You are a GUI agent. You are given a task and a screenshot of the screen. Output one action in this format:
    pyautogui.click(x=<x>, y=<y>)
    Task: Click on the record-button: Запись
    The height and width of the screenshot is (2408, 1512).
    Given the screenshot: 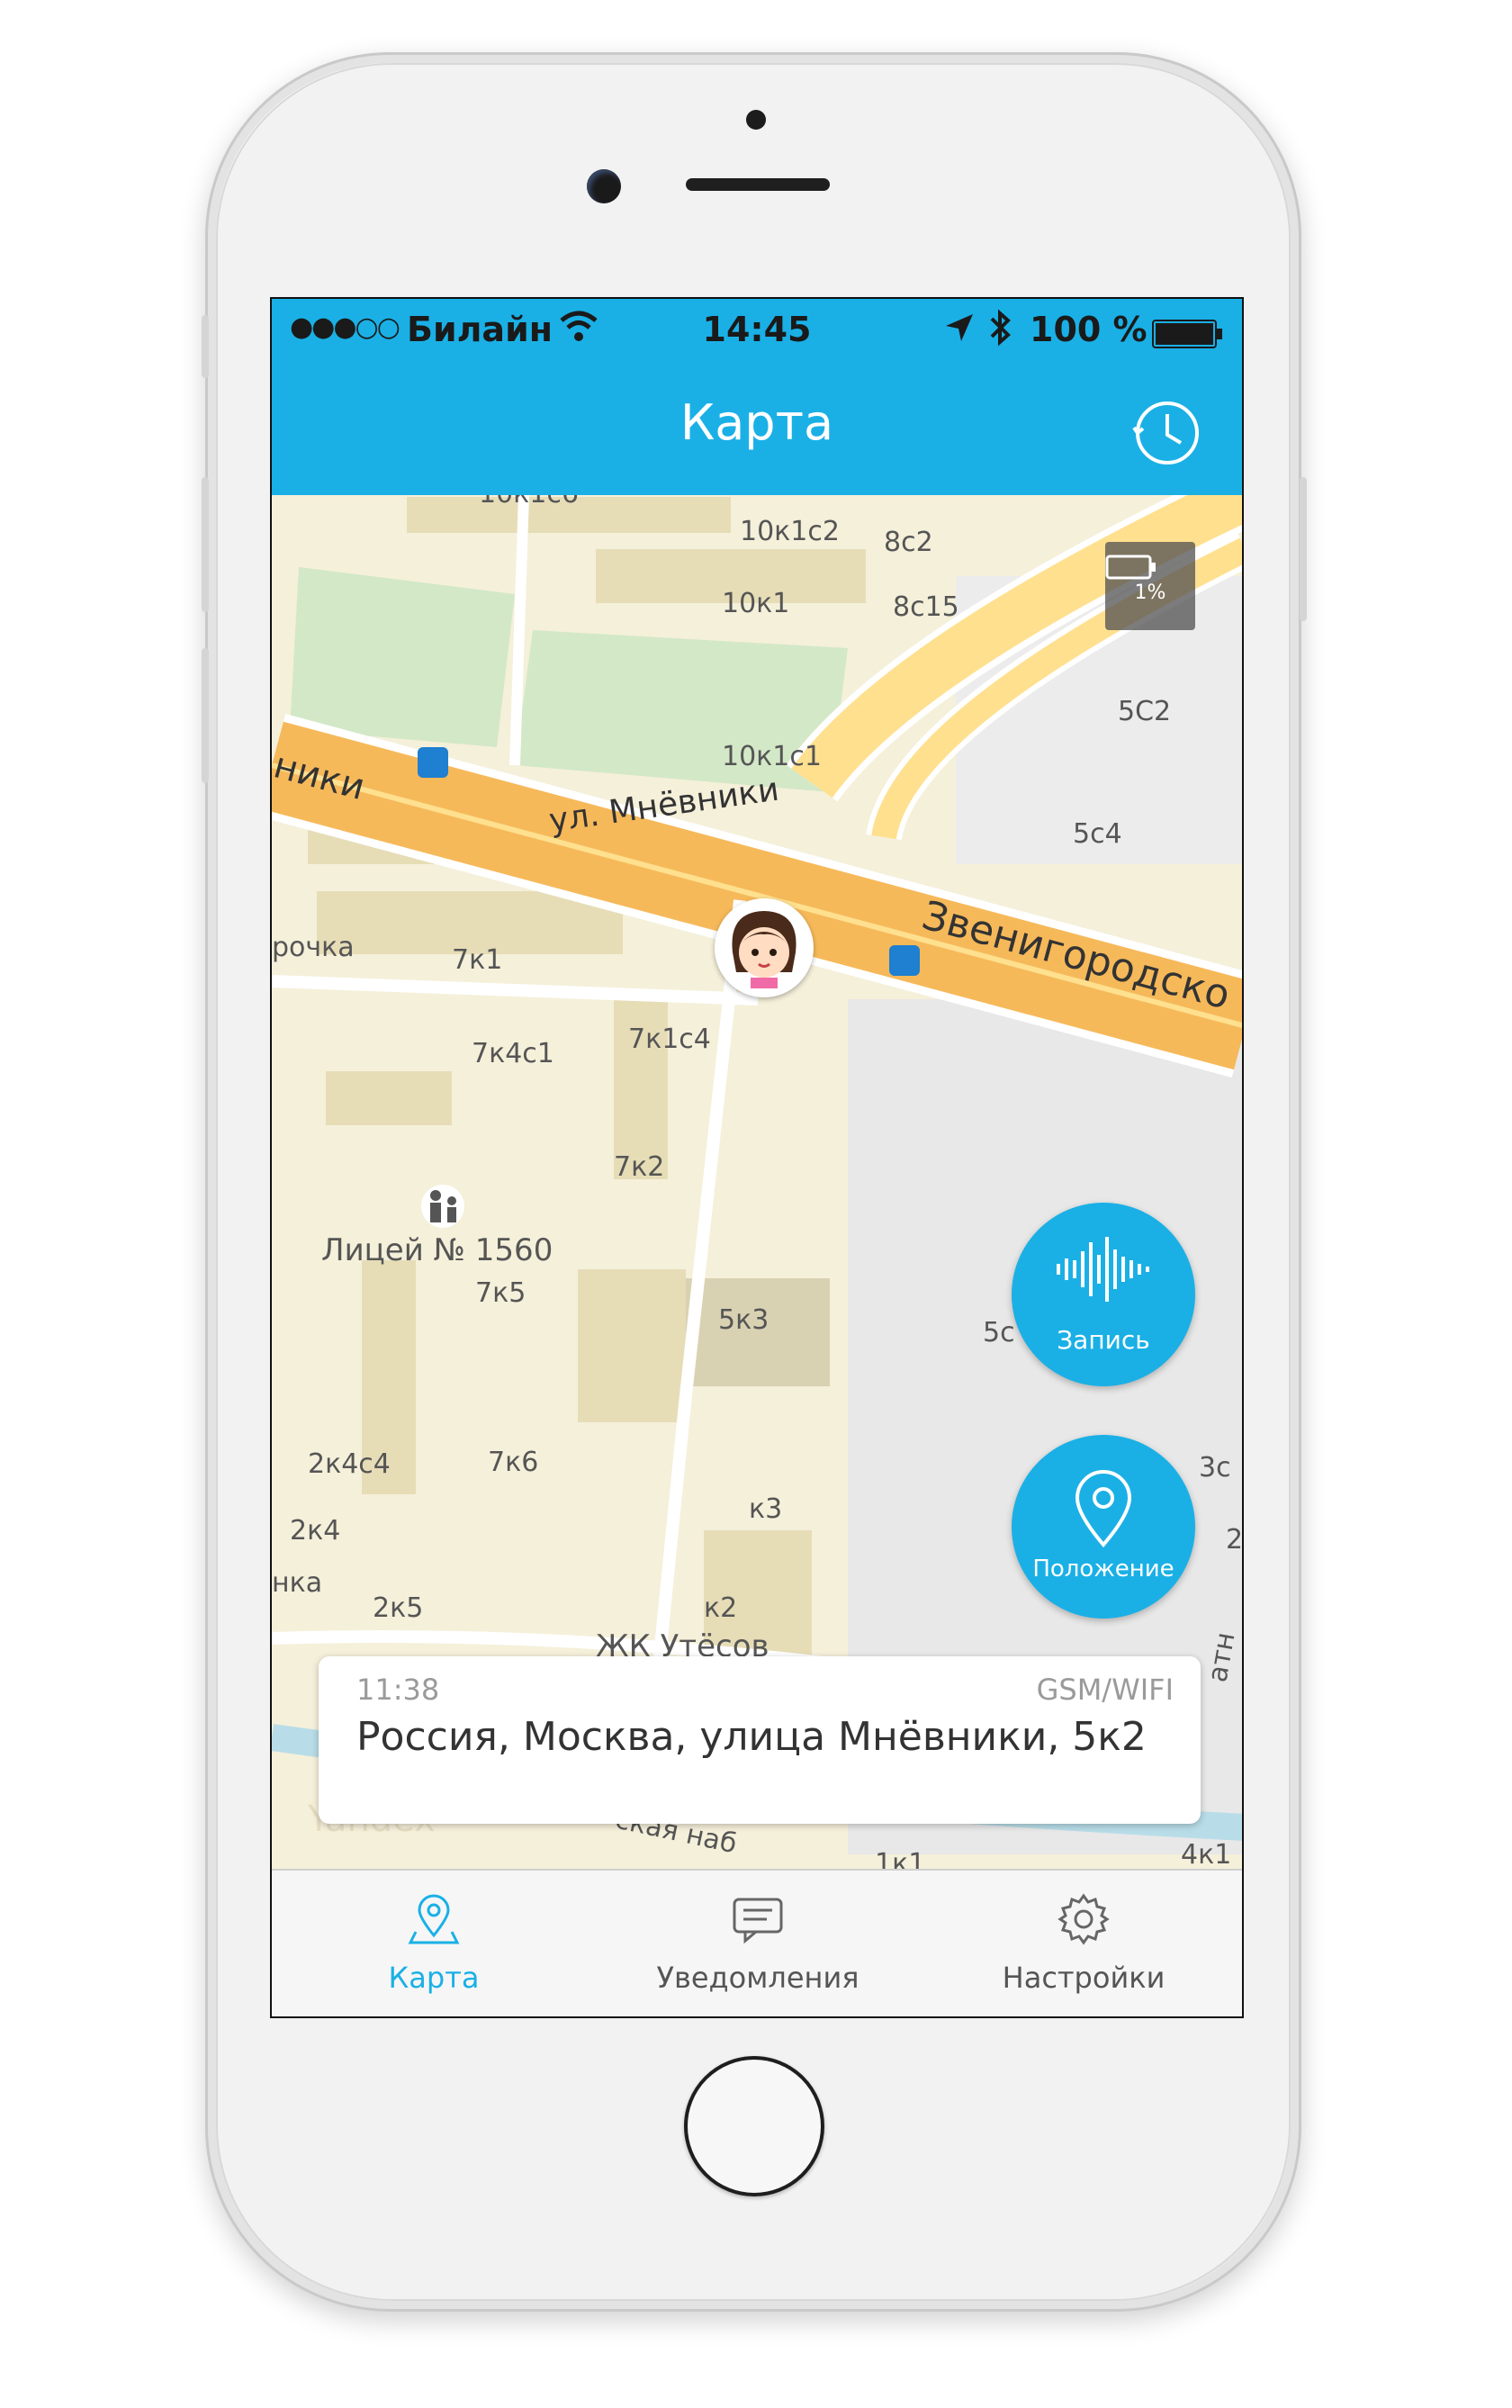 What is the action you would take?
    pyautogui.click(x=1103, y=1294)
    